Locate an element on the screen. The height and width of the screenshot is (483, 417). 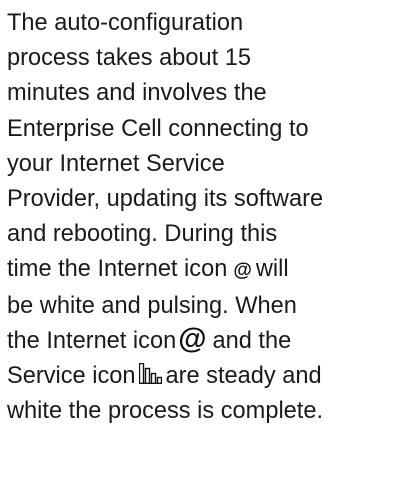
text-fragment: Service icon is located at coordinates (71, 376).